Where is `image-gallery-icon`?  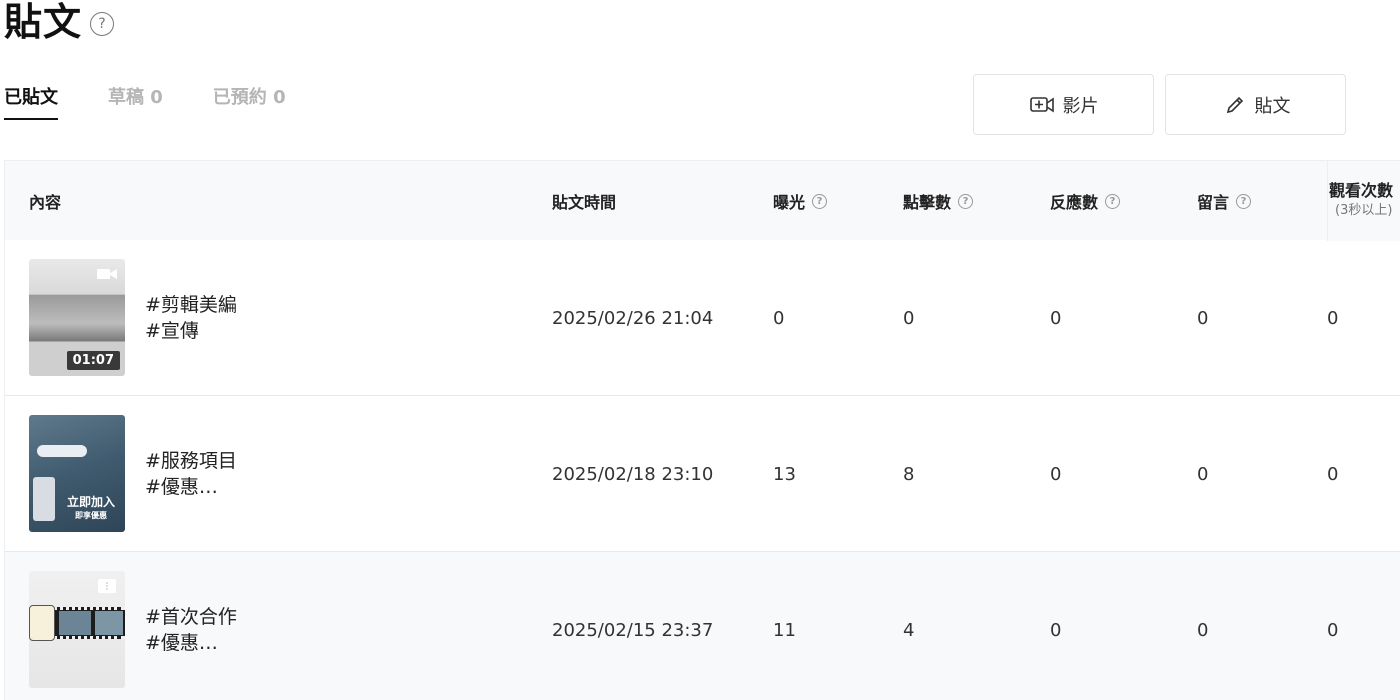 image-gallery-icon is located at coordinates (107, 586).